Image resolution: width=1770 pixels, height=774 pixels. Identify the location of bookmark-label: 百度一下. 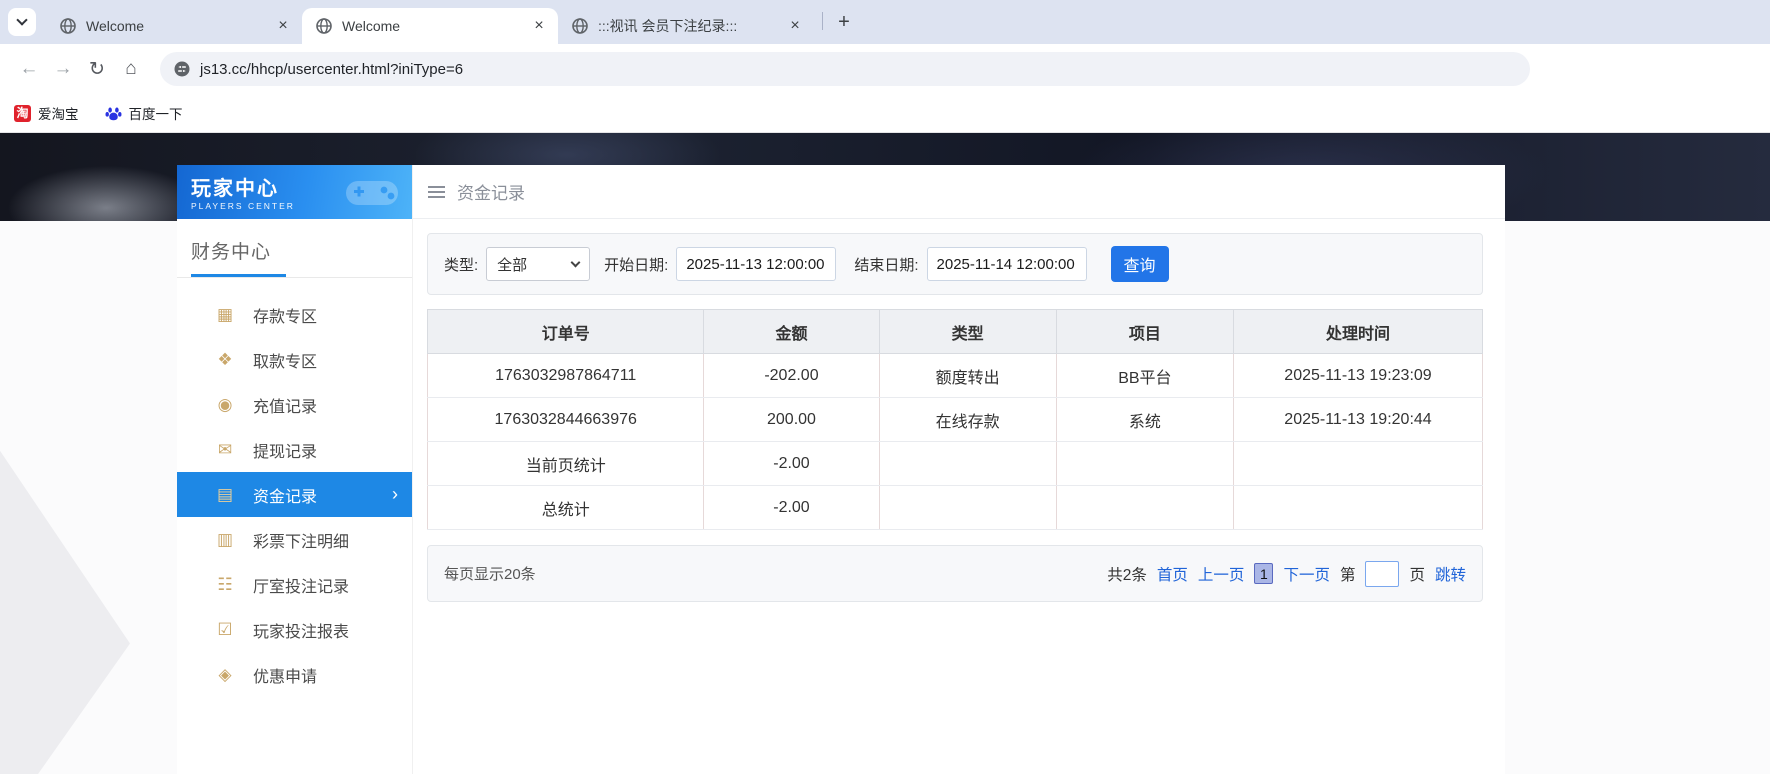
(155, 114).